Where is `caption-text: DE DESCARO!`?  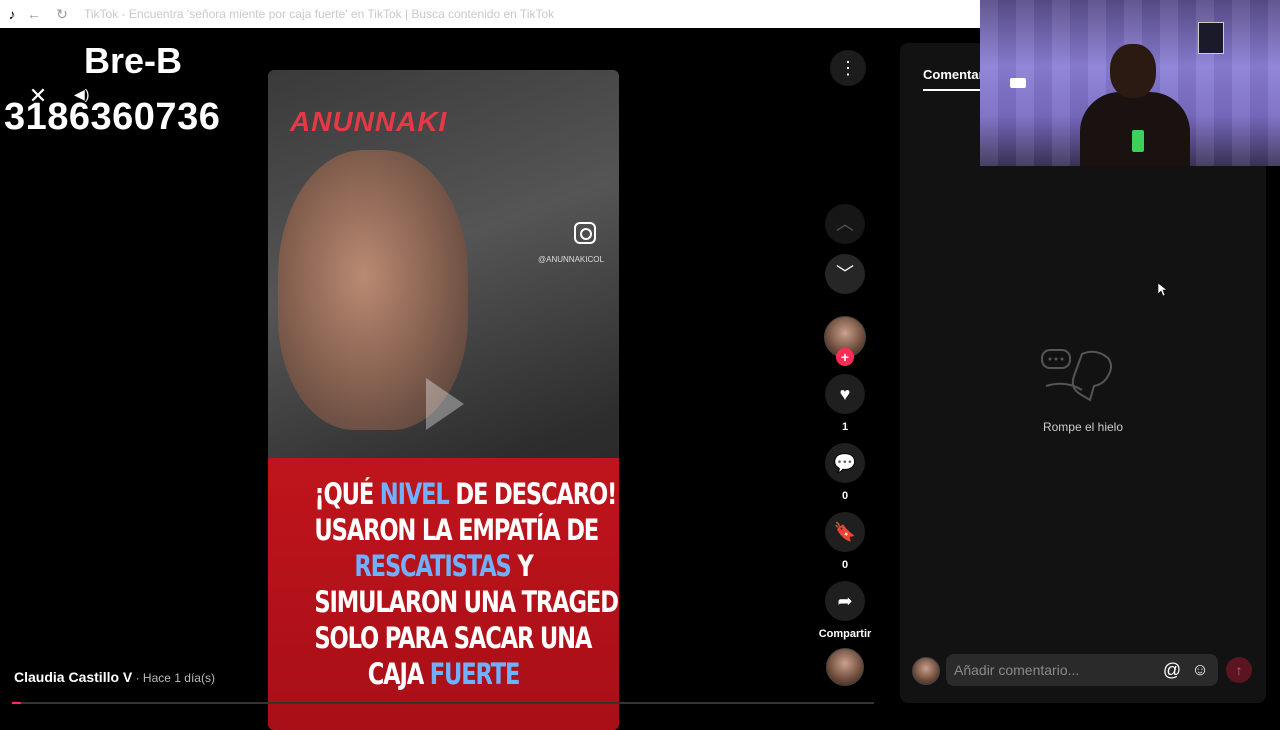
caption-text: DE DESCARO! is located at coordinates (532, 494).